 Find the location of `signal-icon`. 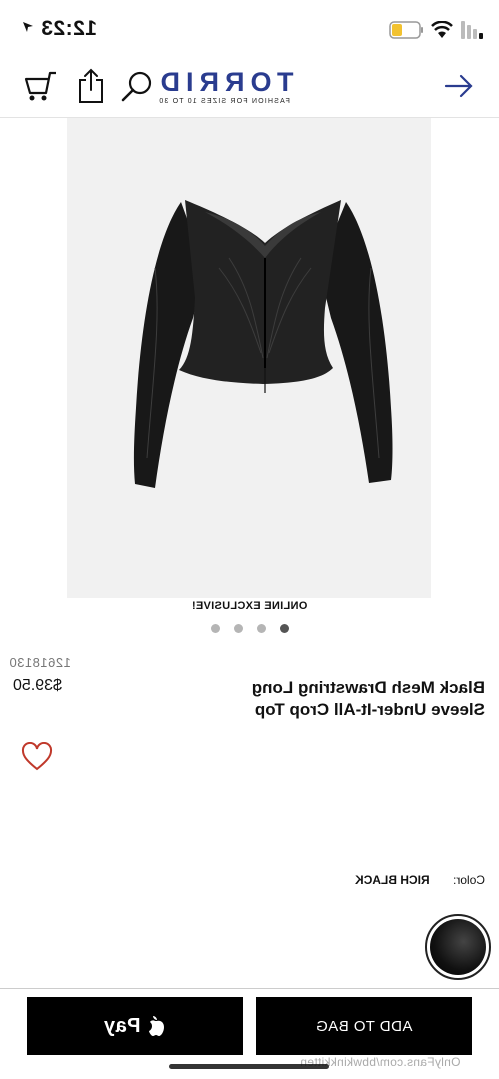

signal-icon is located at coordinates (472, 30).